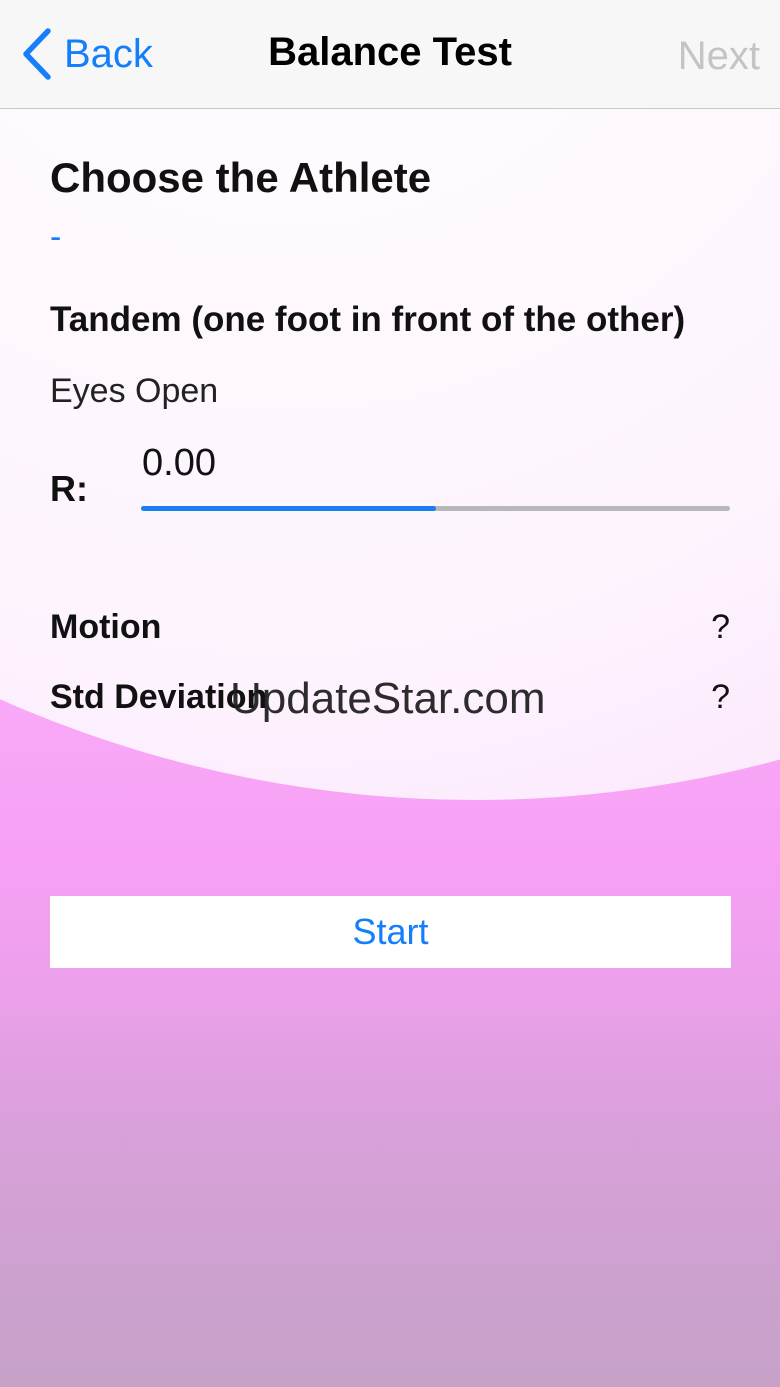  Describe the element at coordinates (288, 508) in the screenshot. I see `r-progress-fill` at that location.